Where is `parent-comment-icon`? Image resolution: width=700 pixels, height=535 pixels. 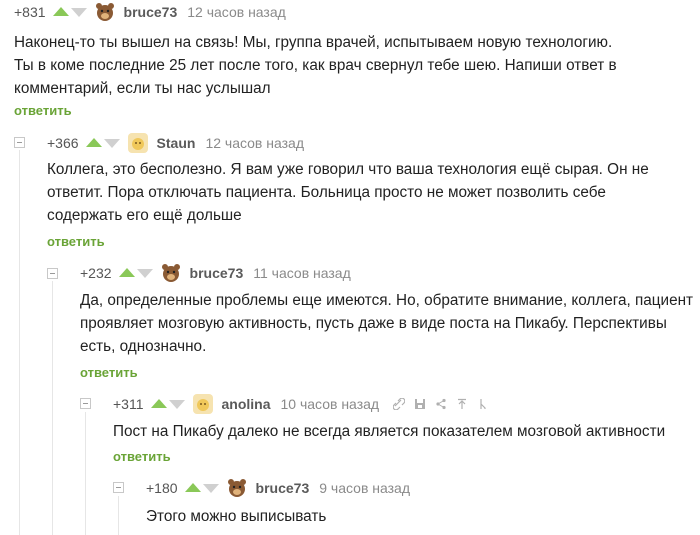
parent-comment-icon is located at coordinates (462, 404).